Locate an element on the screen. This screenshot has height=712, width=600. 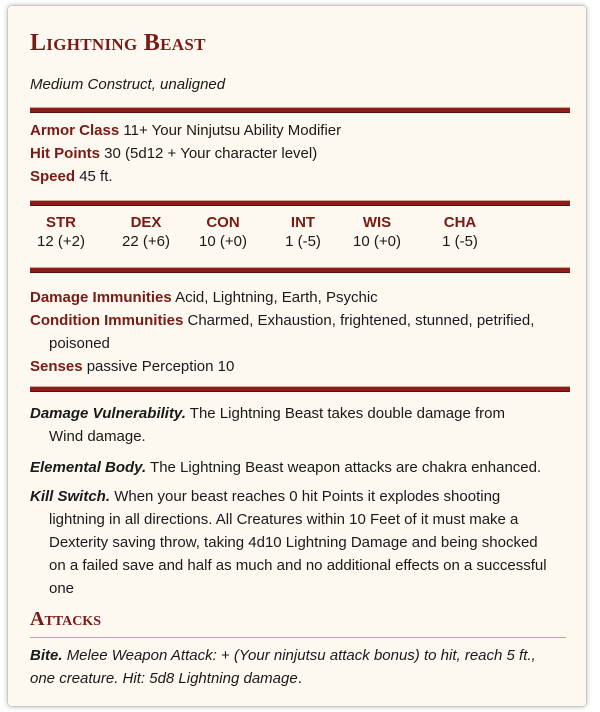
ability-int: INT 1 (-5) is located at coordinates (303, 232).